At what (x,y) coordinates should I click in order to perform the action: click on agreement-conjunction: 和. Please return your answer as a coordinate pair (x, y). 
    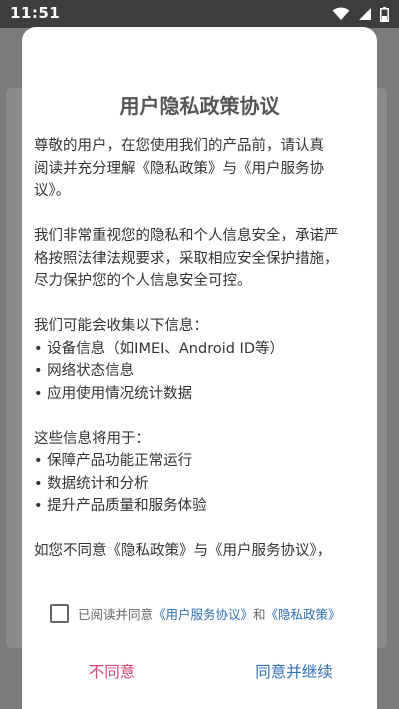
    Looking at the image, I should click on (259, 614).